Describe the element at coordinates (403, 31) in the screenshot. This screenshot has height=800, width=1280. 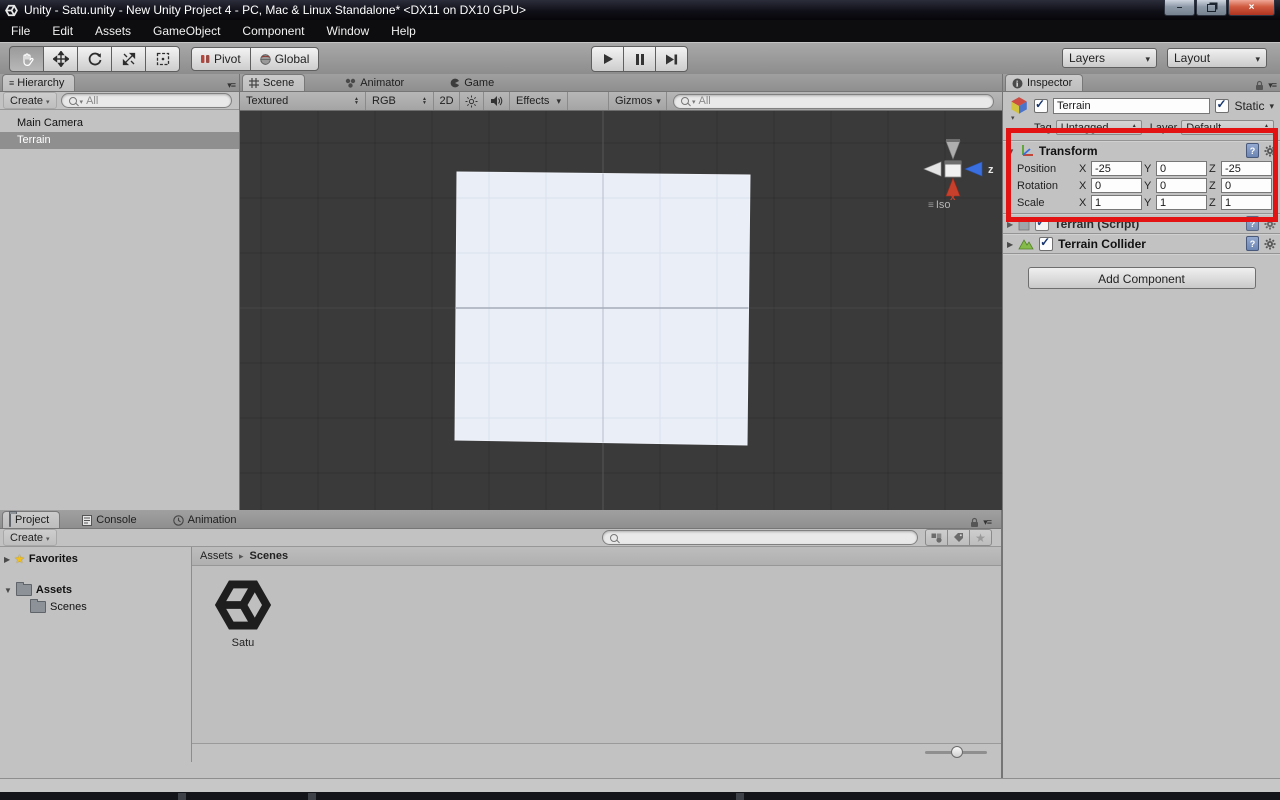
I see `menu-help: Help` at that location.